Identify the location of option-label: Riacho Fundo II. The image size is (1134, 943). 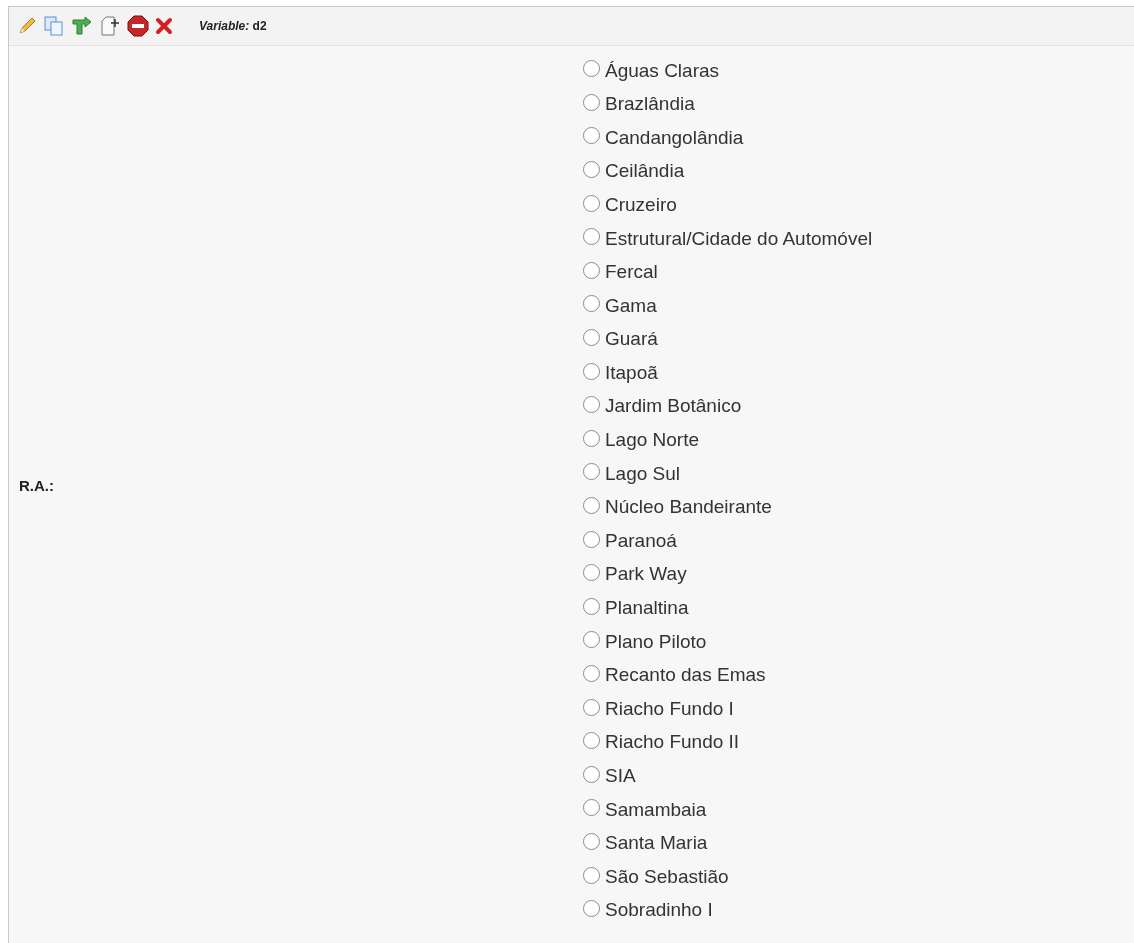
(672, 742).